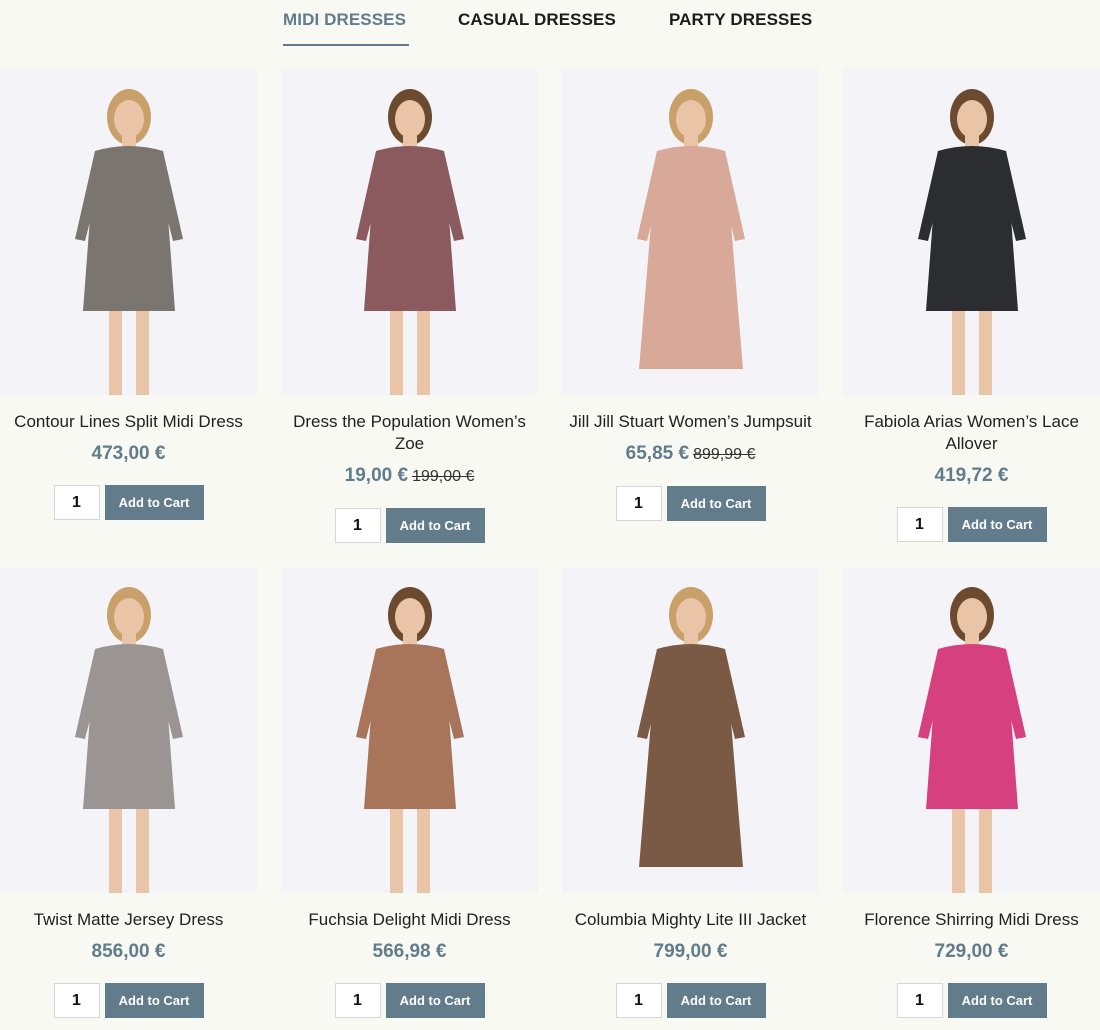 This screenshot has width=1100, height=1030. I want to click on product-price: 419,72 €, so click(971, 476).